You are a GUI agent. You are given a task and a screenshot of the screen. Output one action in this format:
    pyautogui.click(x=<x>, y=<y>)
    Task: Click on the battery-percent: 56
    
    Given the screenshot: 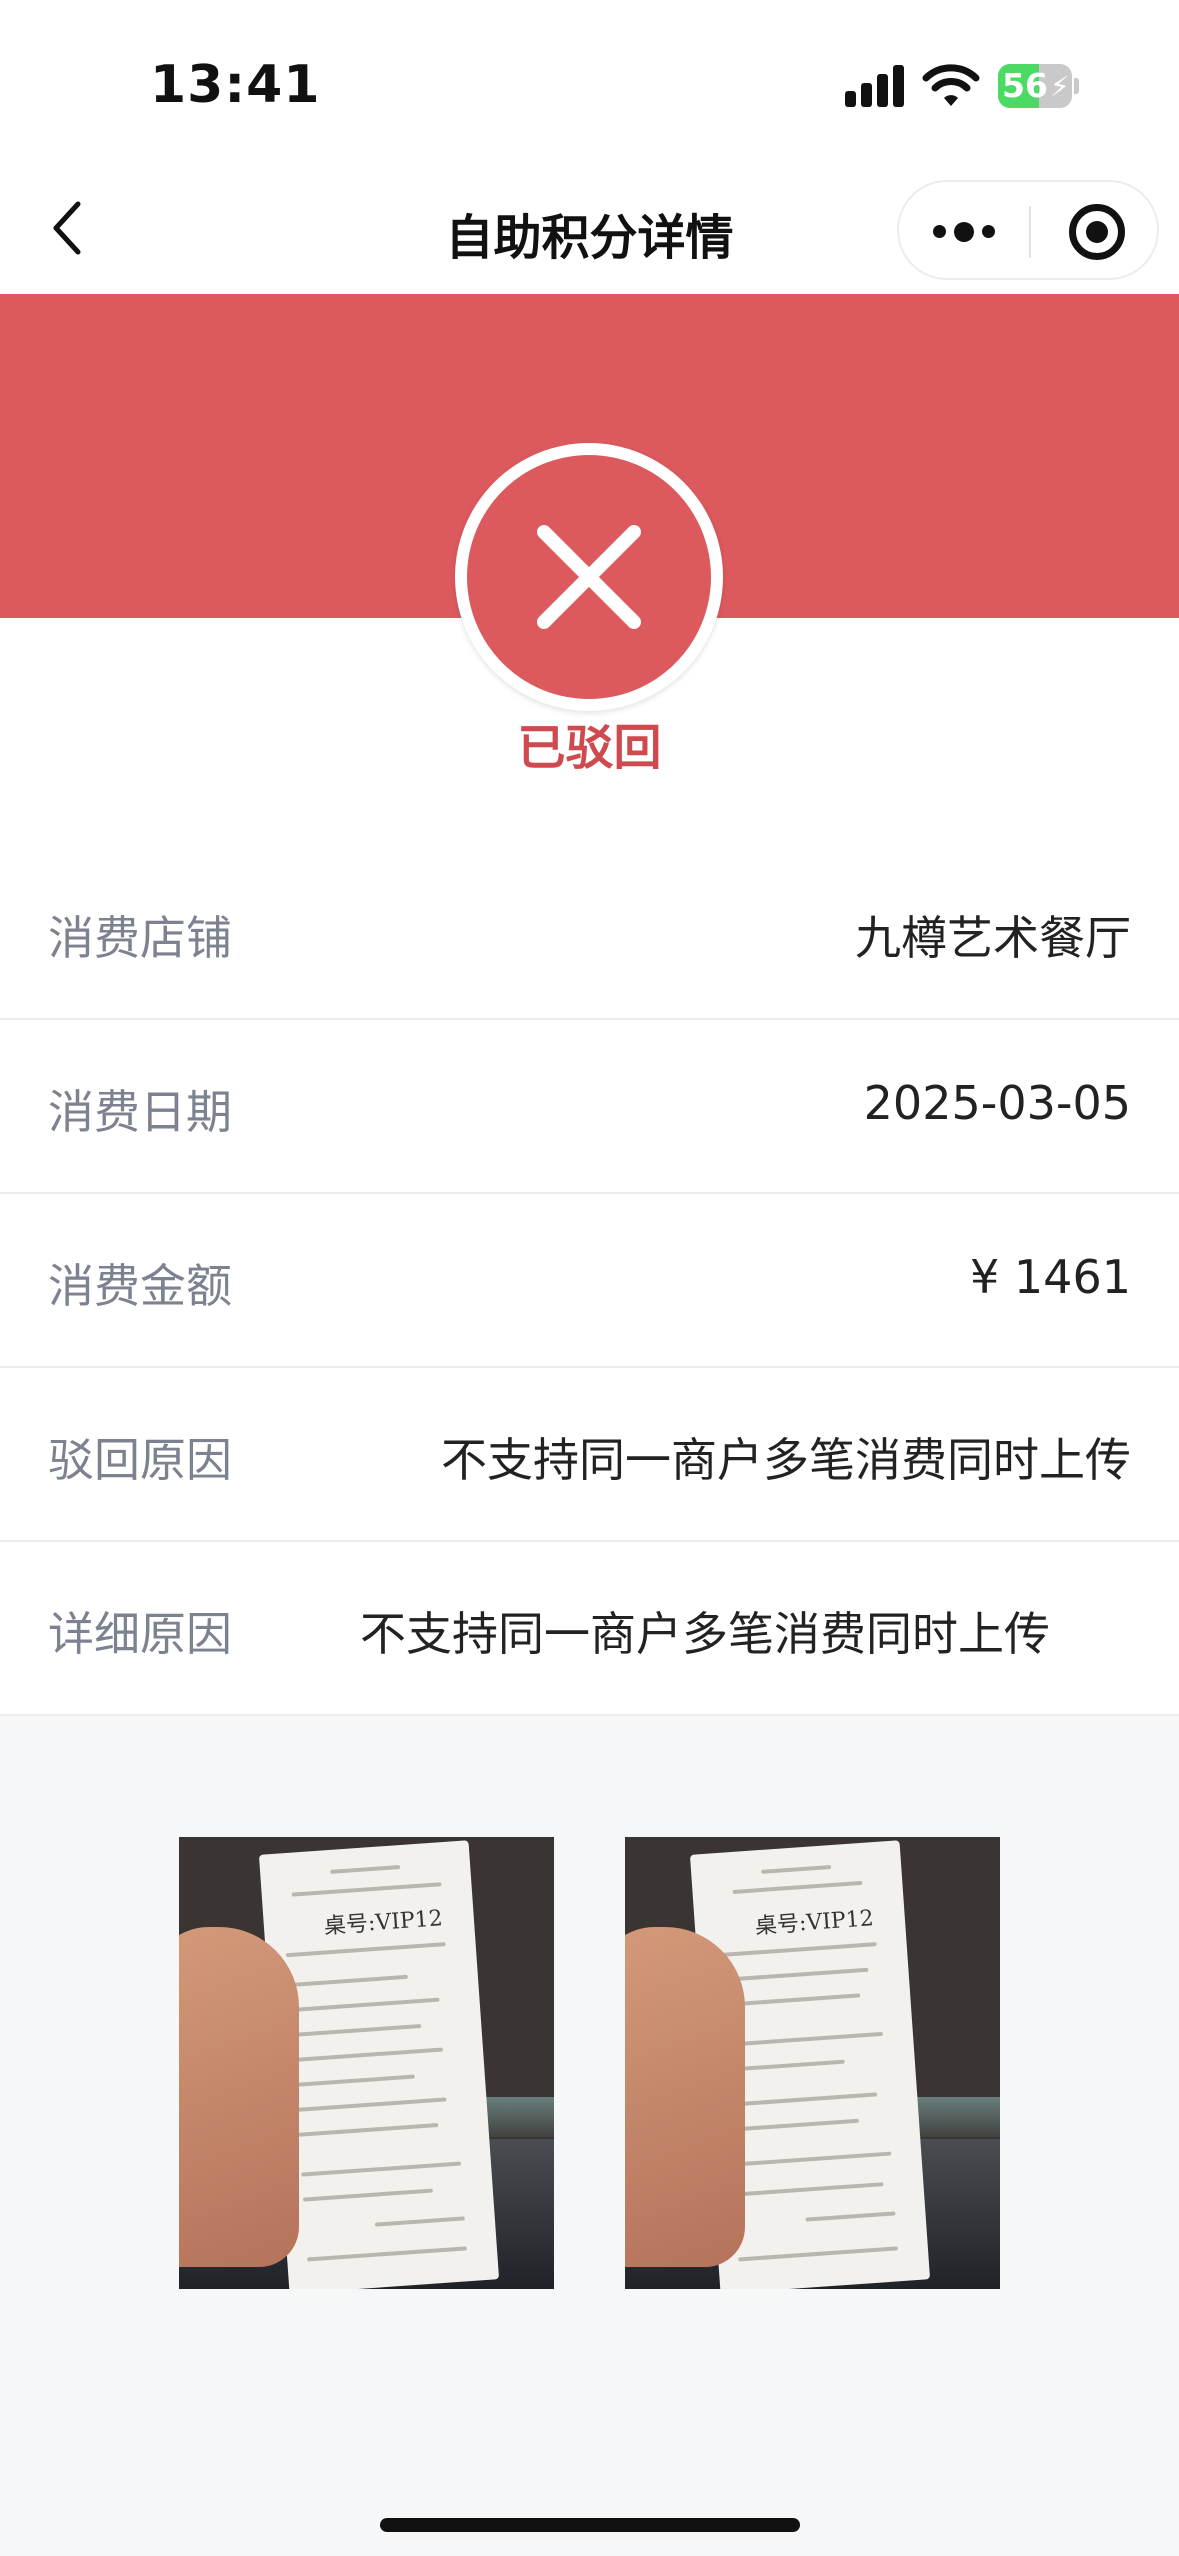 What is the action you would take?
    pyautogui.click(x=1025, y=85)
    